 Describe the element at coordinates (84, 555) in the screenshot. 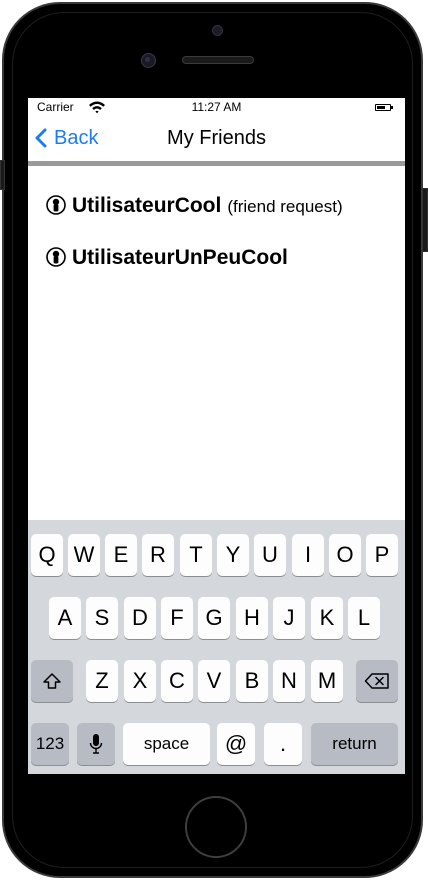

I see `key-w: W` at that location.